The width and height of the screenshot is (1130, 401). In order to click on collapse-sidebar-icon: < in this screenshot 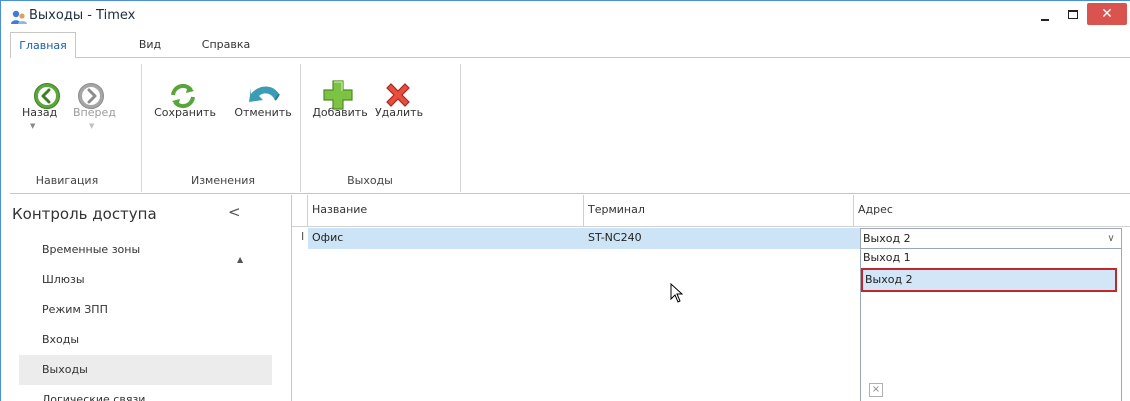, I will do `click(234, 212)`.